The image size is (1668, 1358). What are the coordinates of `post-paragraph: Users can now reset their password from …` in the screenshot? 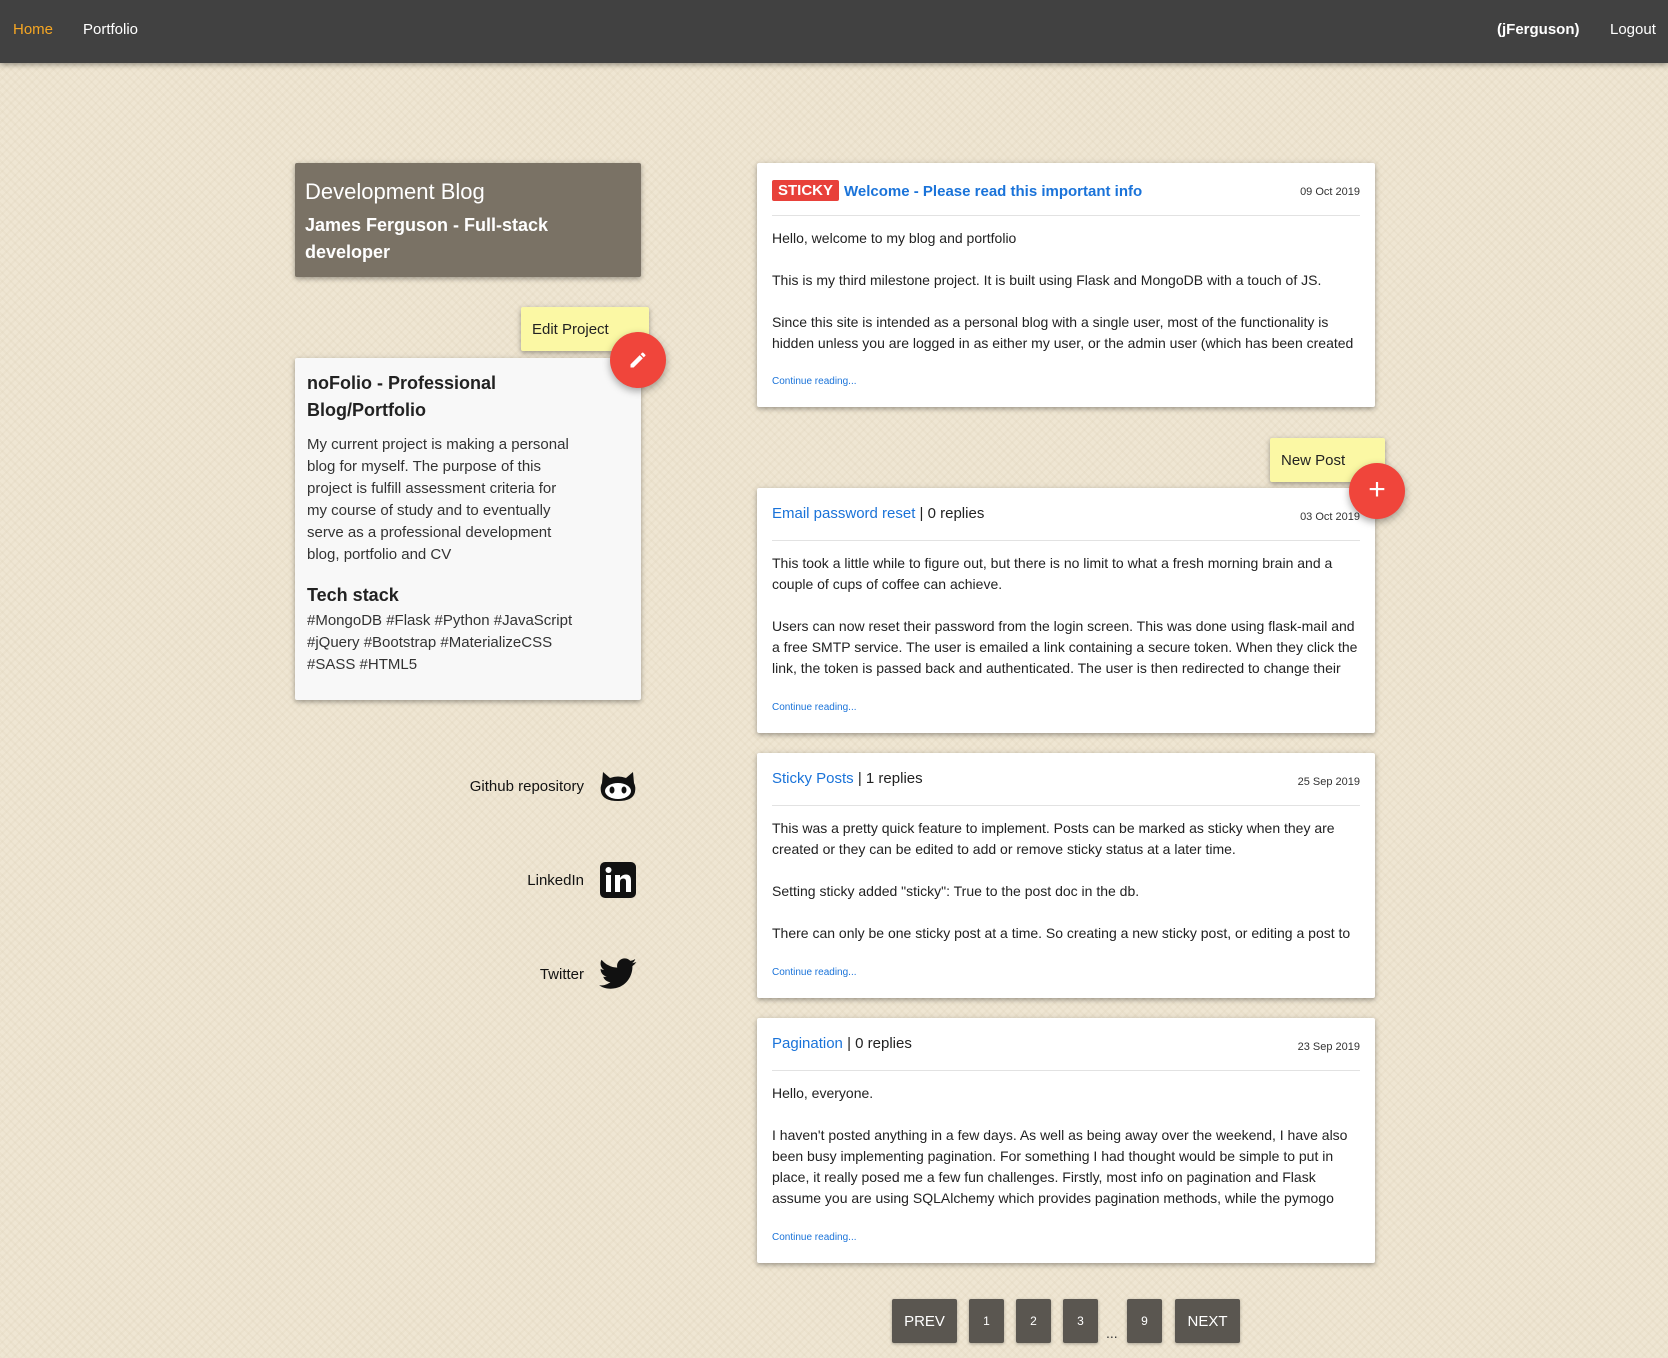 It's located at (1065, 647).